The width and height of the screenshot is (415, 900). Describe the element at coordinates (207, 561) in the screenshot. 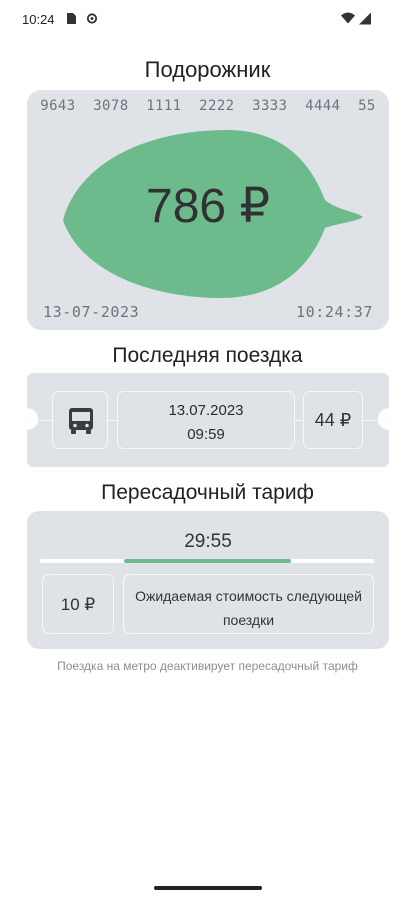

I see `transfer-progress-fill` at that location.